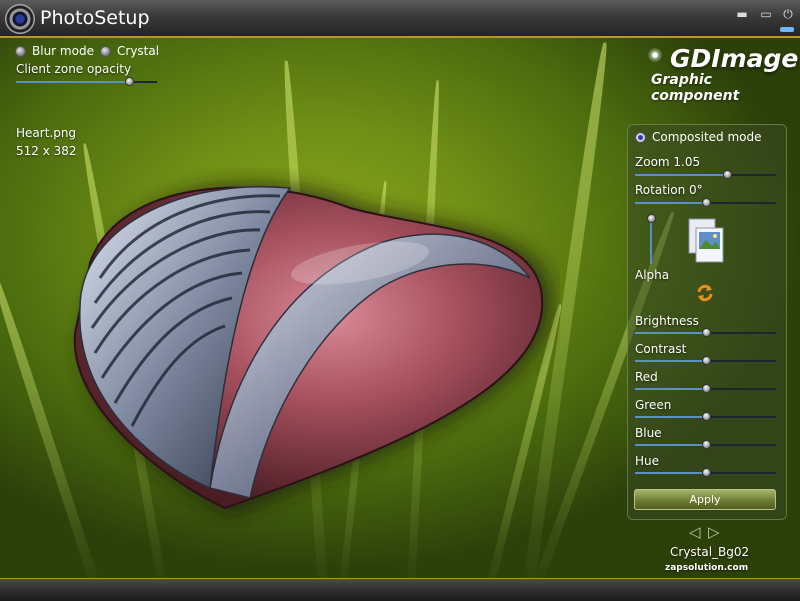  Describe the element at coordinates (734, 58) in the screenshot. I see `logo-title: GDImage` at that location.